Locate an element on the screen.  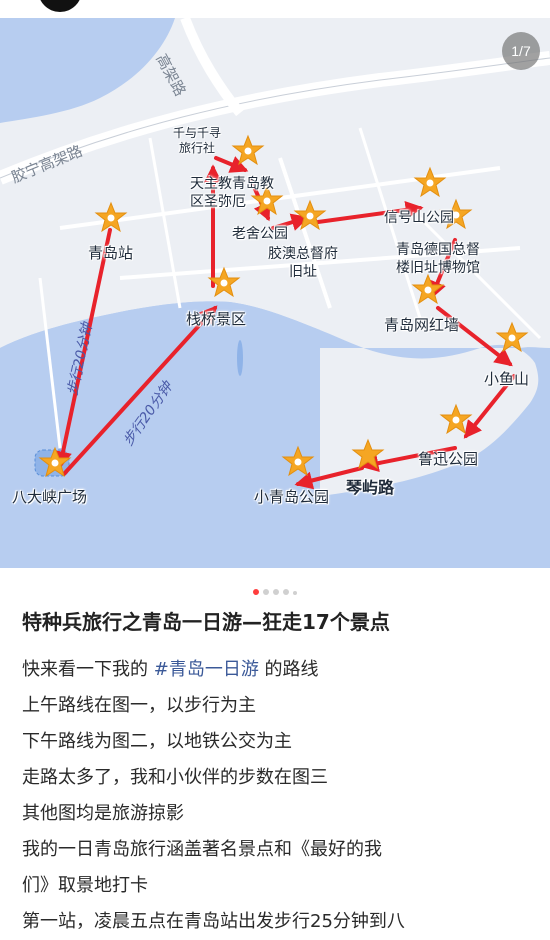
image-counter: 1/7 is located at coordinates (521, 51).